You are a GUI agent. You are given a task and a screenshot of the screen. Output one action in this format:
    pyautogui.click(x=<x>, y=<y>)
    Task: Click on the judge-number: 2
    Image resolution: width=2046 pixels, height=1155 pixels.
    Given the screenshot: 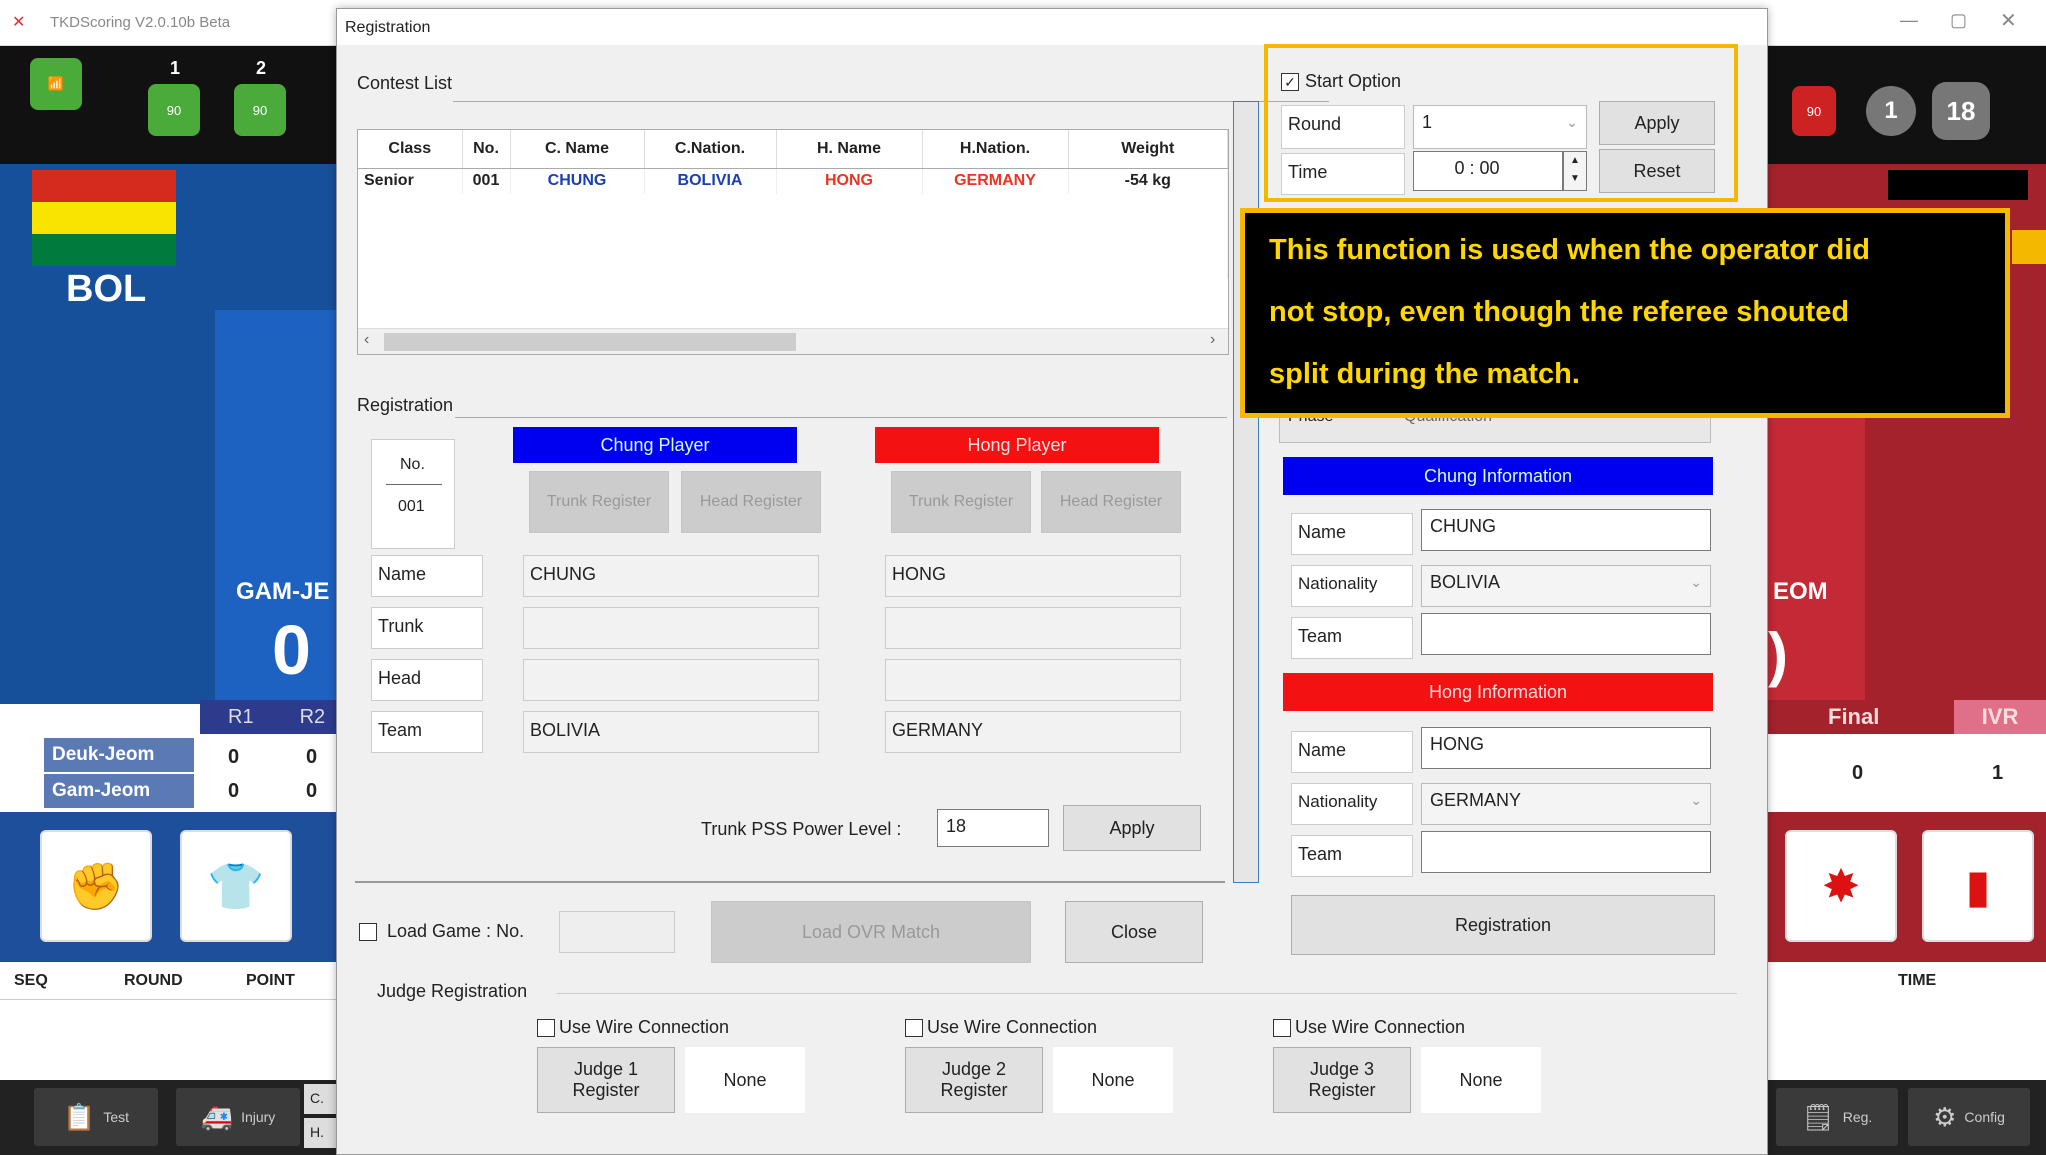 What is the action you would take?
    pyautogui.click(x=261, y=68)
    